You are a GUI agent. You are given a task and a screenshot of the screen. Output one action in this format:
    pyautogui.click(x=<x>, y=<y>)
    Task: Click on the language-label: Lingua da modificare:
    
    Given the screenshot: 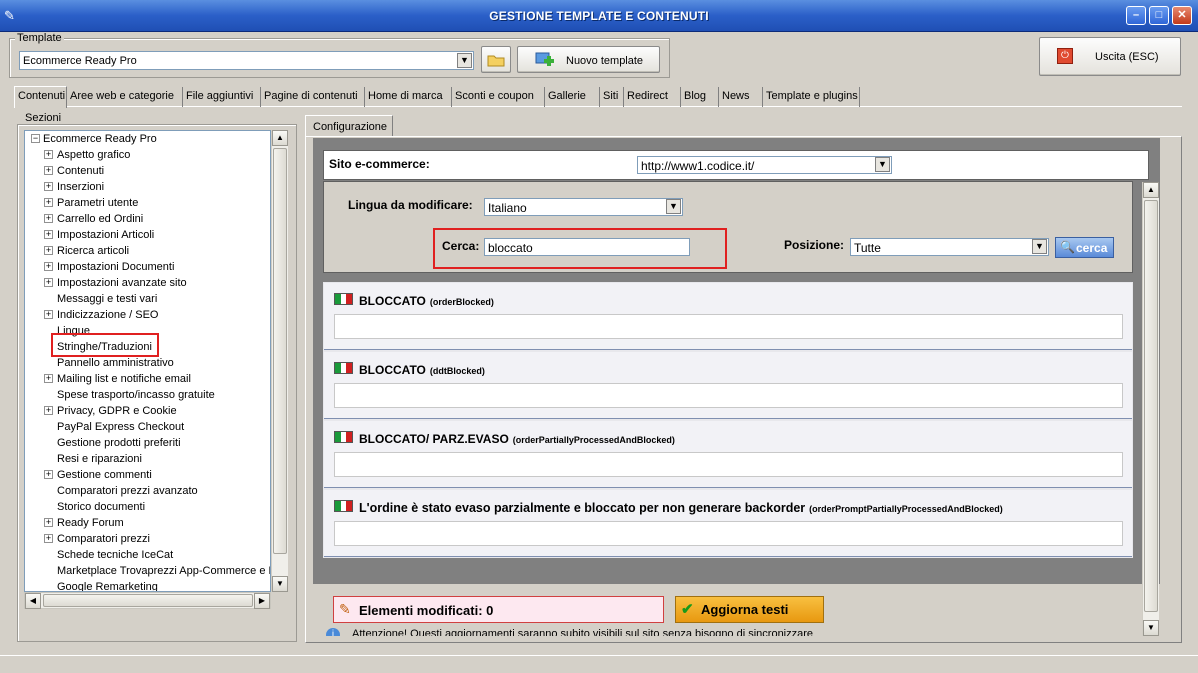 What is the action you would take?
    pyautogui.click(x=410, y=205)
    